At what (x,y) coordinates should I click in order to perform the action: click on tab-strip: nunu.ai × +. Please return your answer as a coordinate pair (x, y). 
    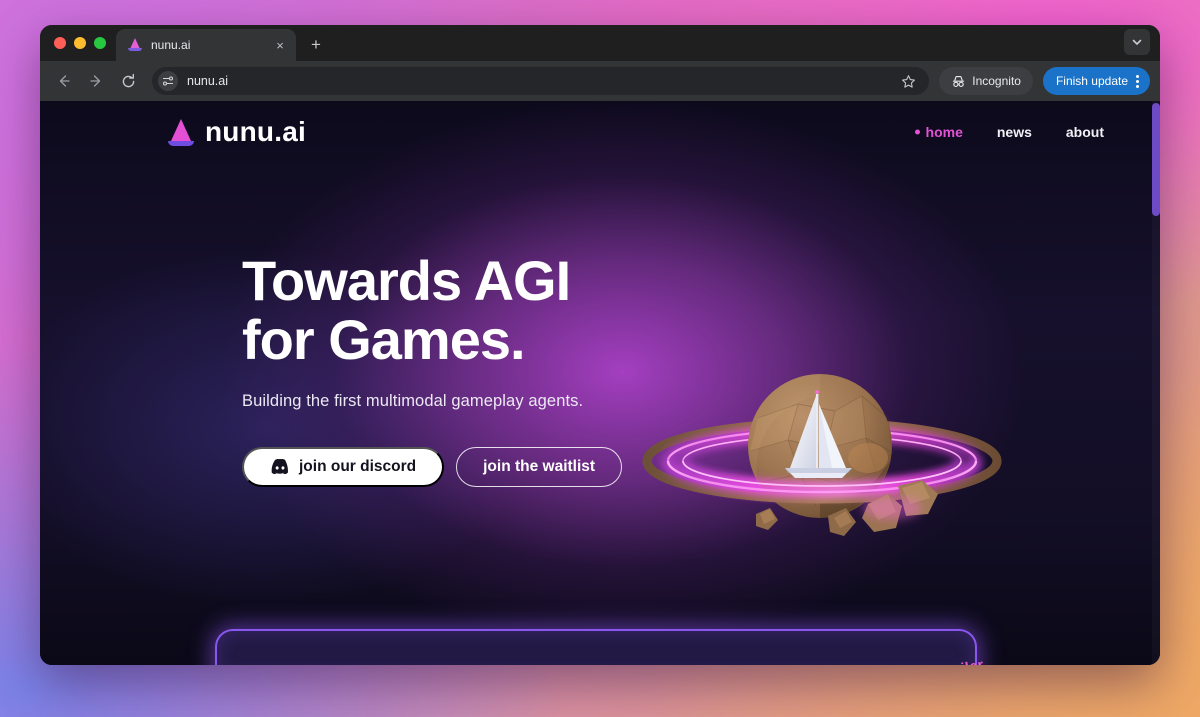
    Looking at the image, I should click on (600, 43).